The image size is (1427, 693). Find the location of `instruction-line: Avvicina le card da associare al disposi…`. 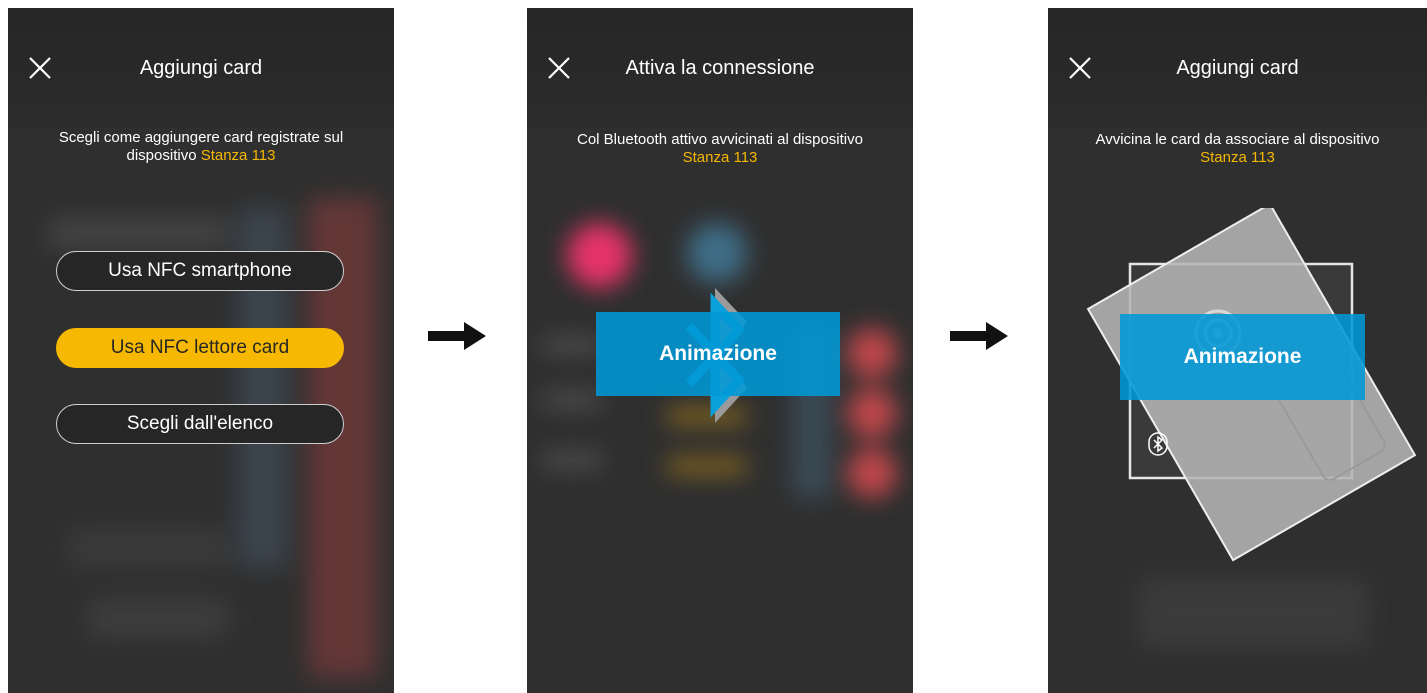

instruction-line: Avvicina le card da associare al disposi… is located at coordinates (1237, 139).